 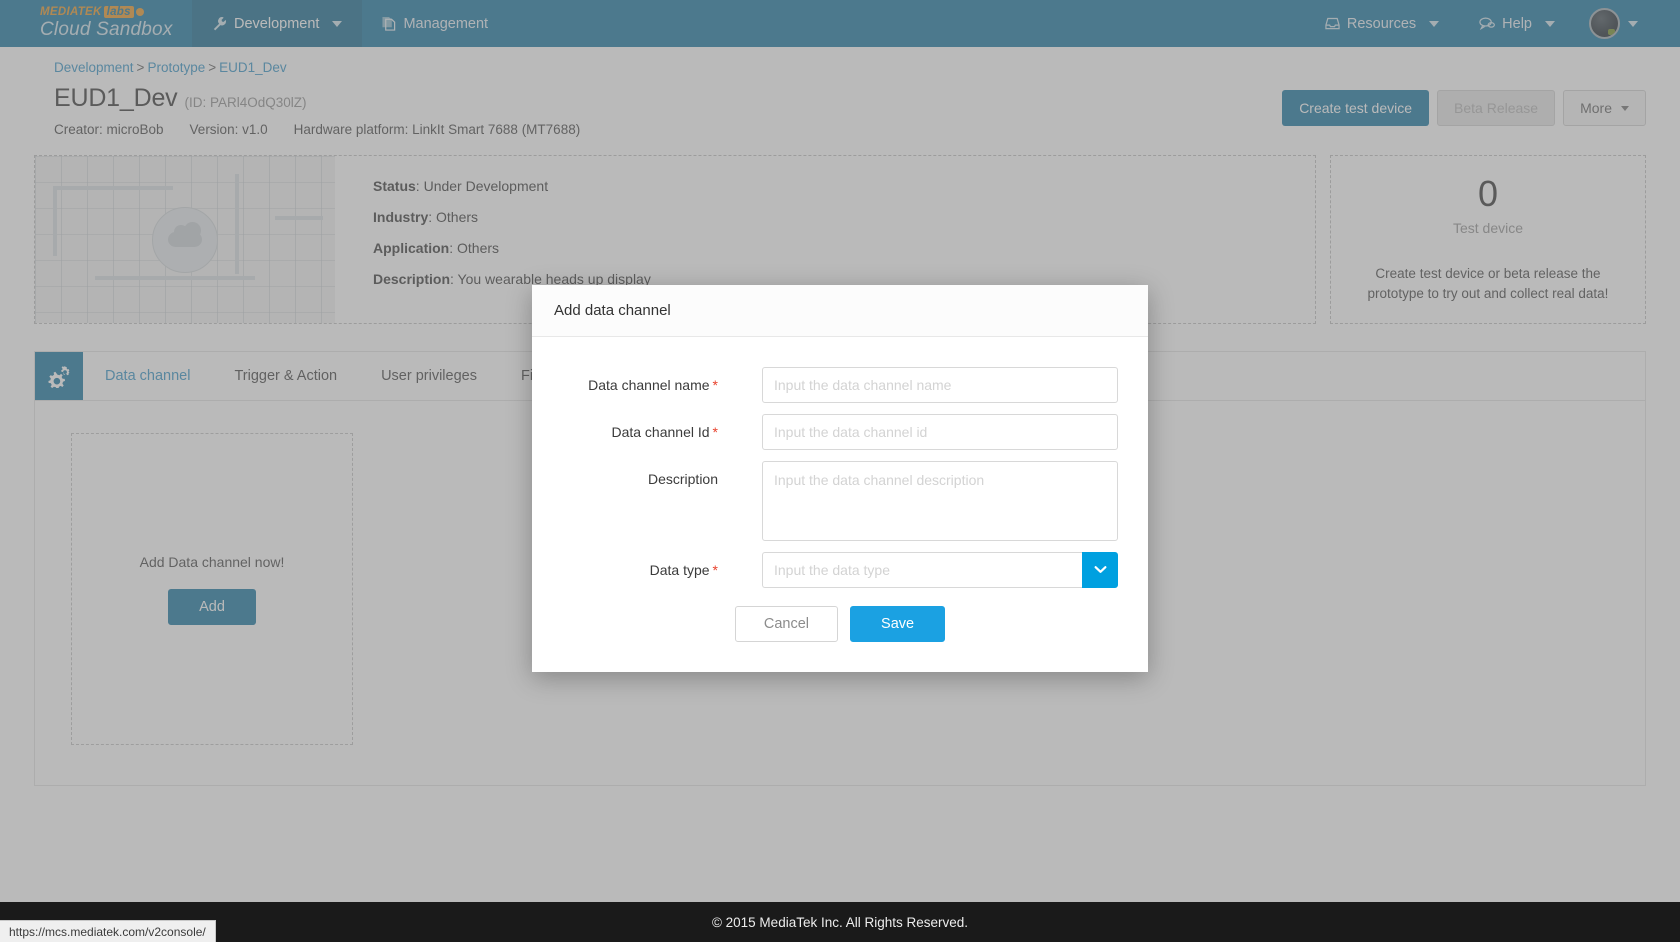 I want to click on chat-icon, so click(x=1487, y=23).